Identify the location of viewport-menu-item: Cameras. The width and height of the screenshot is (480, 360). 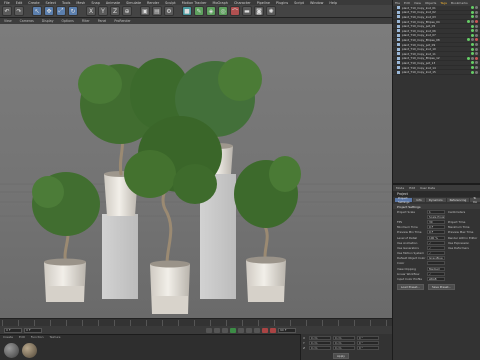
(27, 21).